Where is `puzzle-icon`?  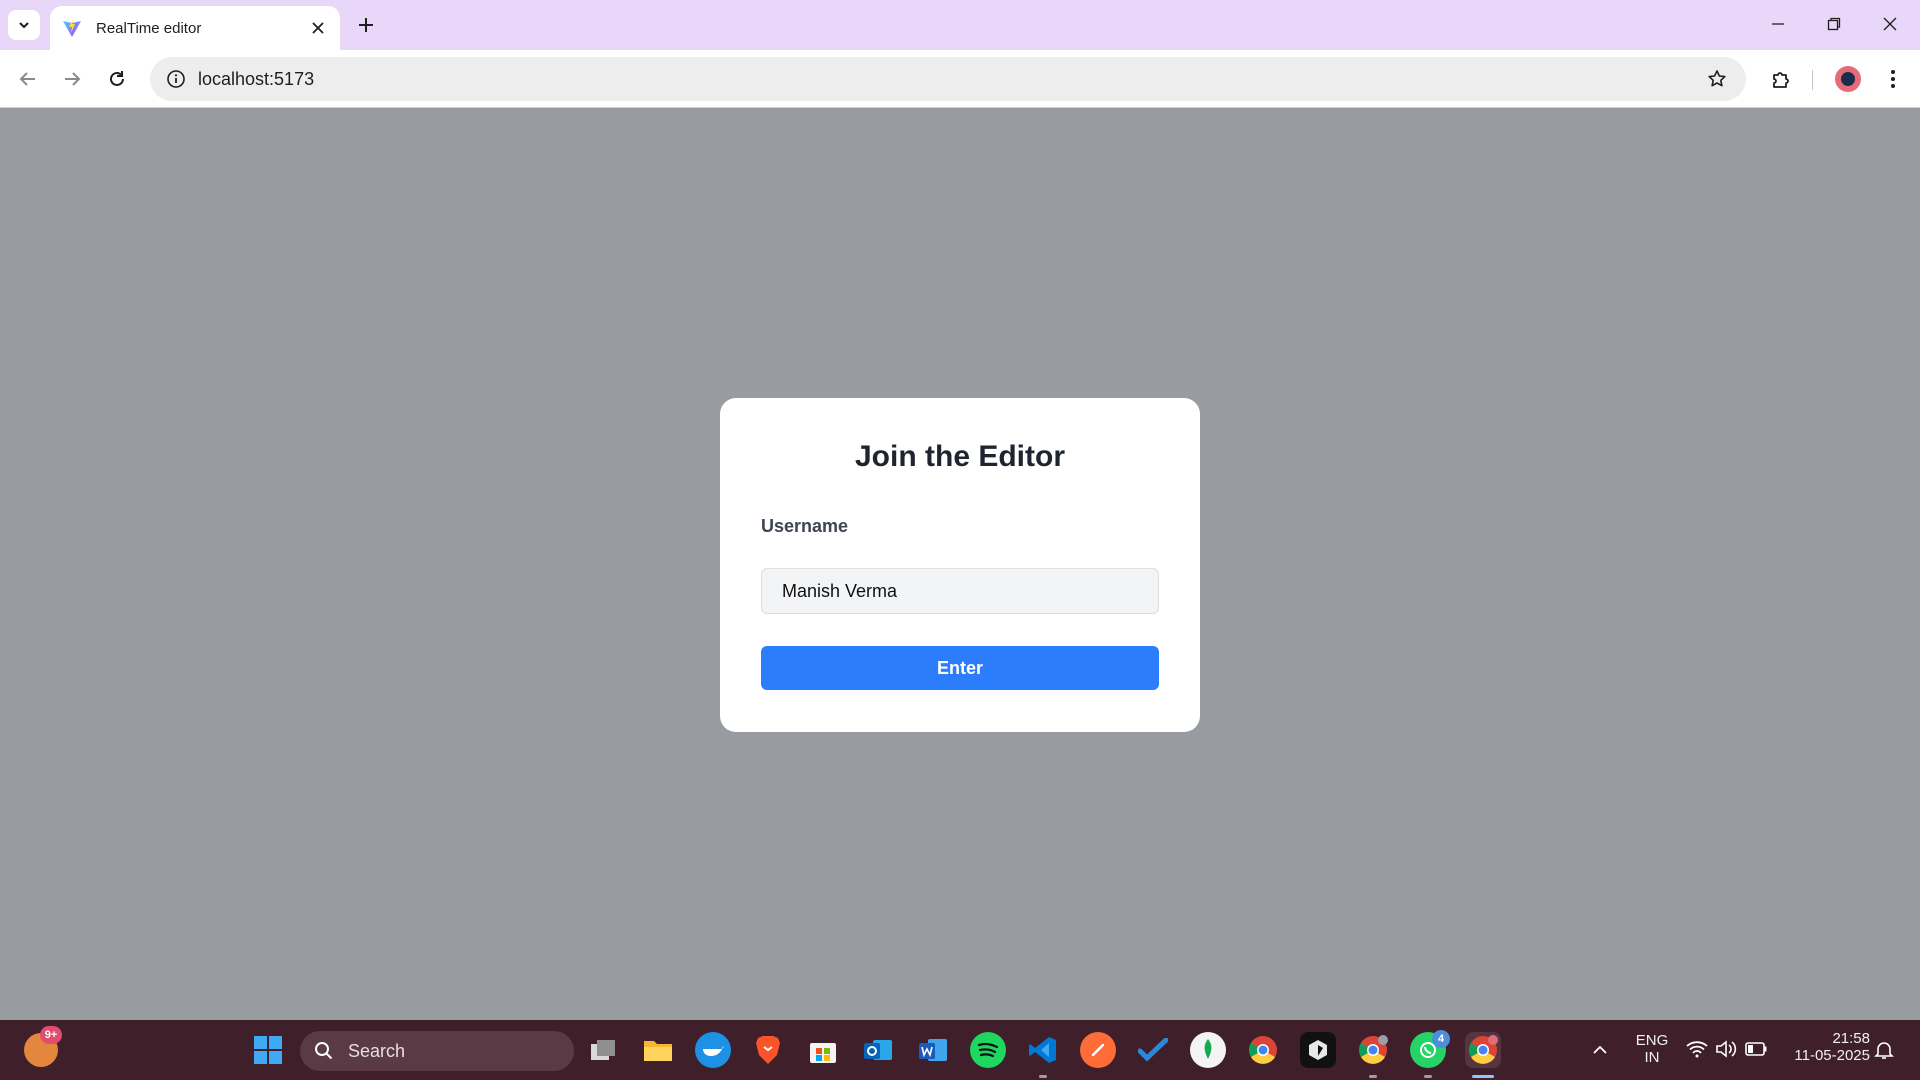 puzzle-icon is located at coordinates (1781, 80).